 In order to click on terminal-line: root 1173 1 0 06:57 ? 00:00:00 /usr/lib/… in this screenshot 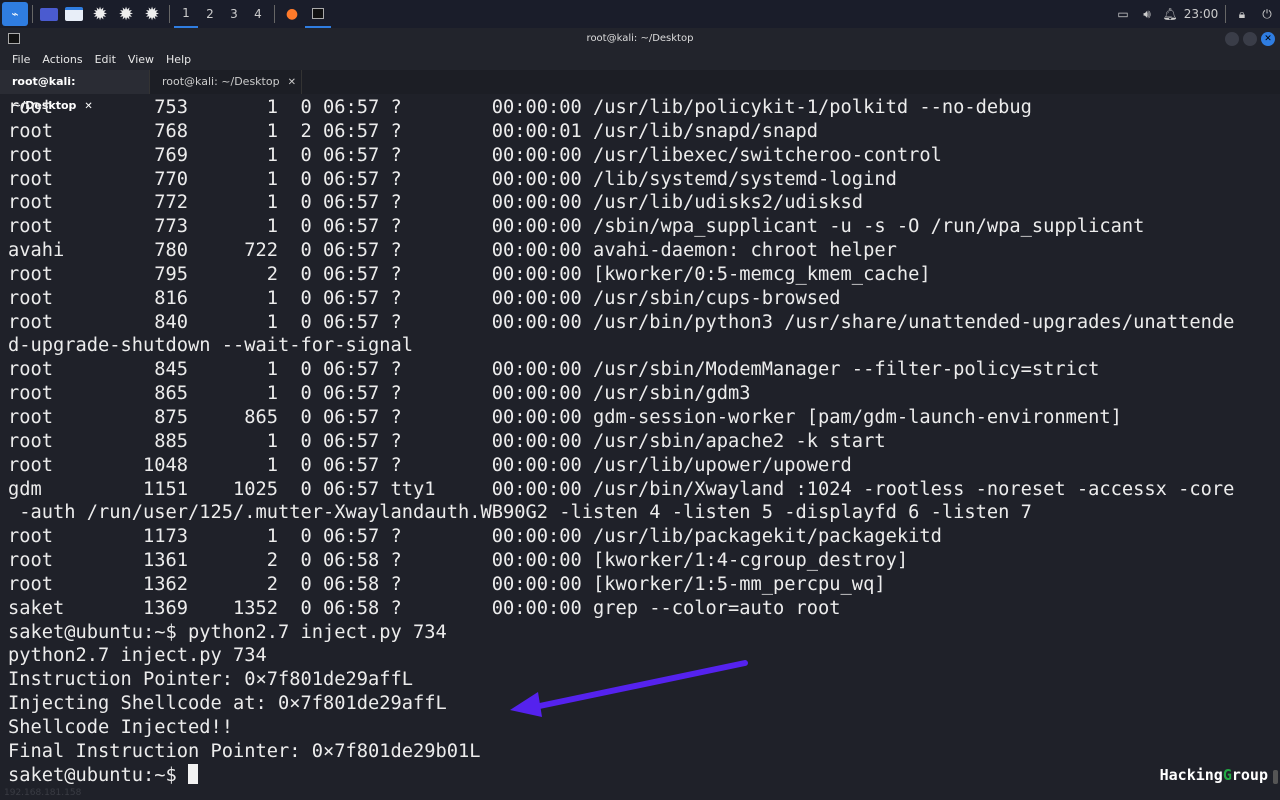, I will do `click(475, 537)`.